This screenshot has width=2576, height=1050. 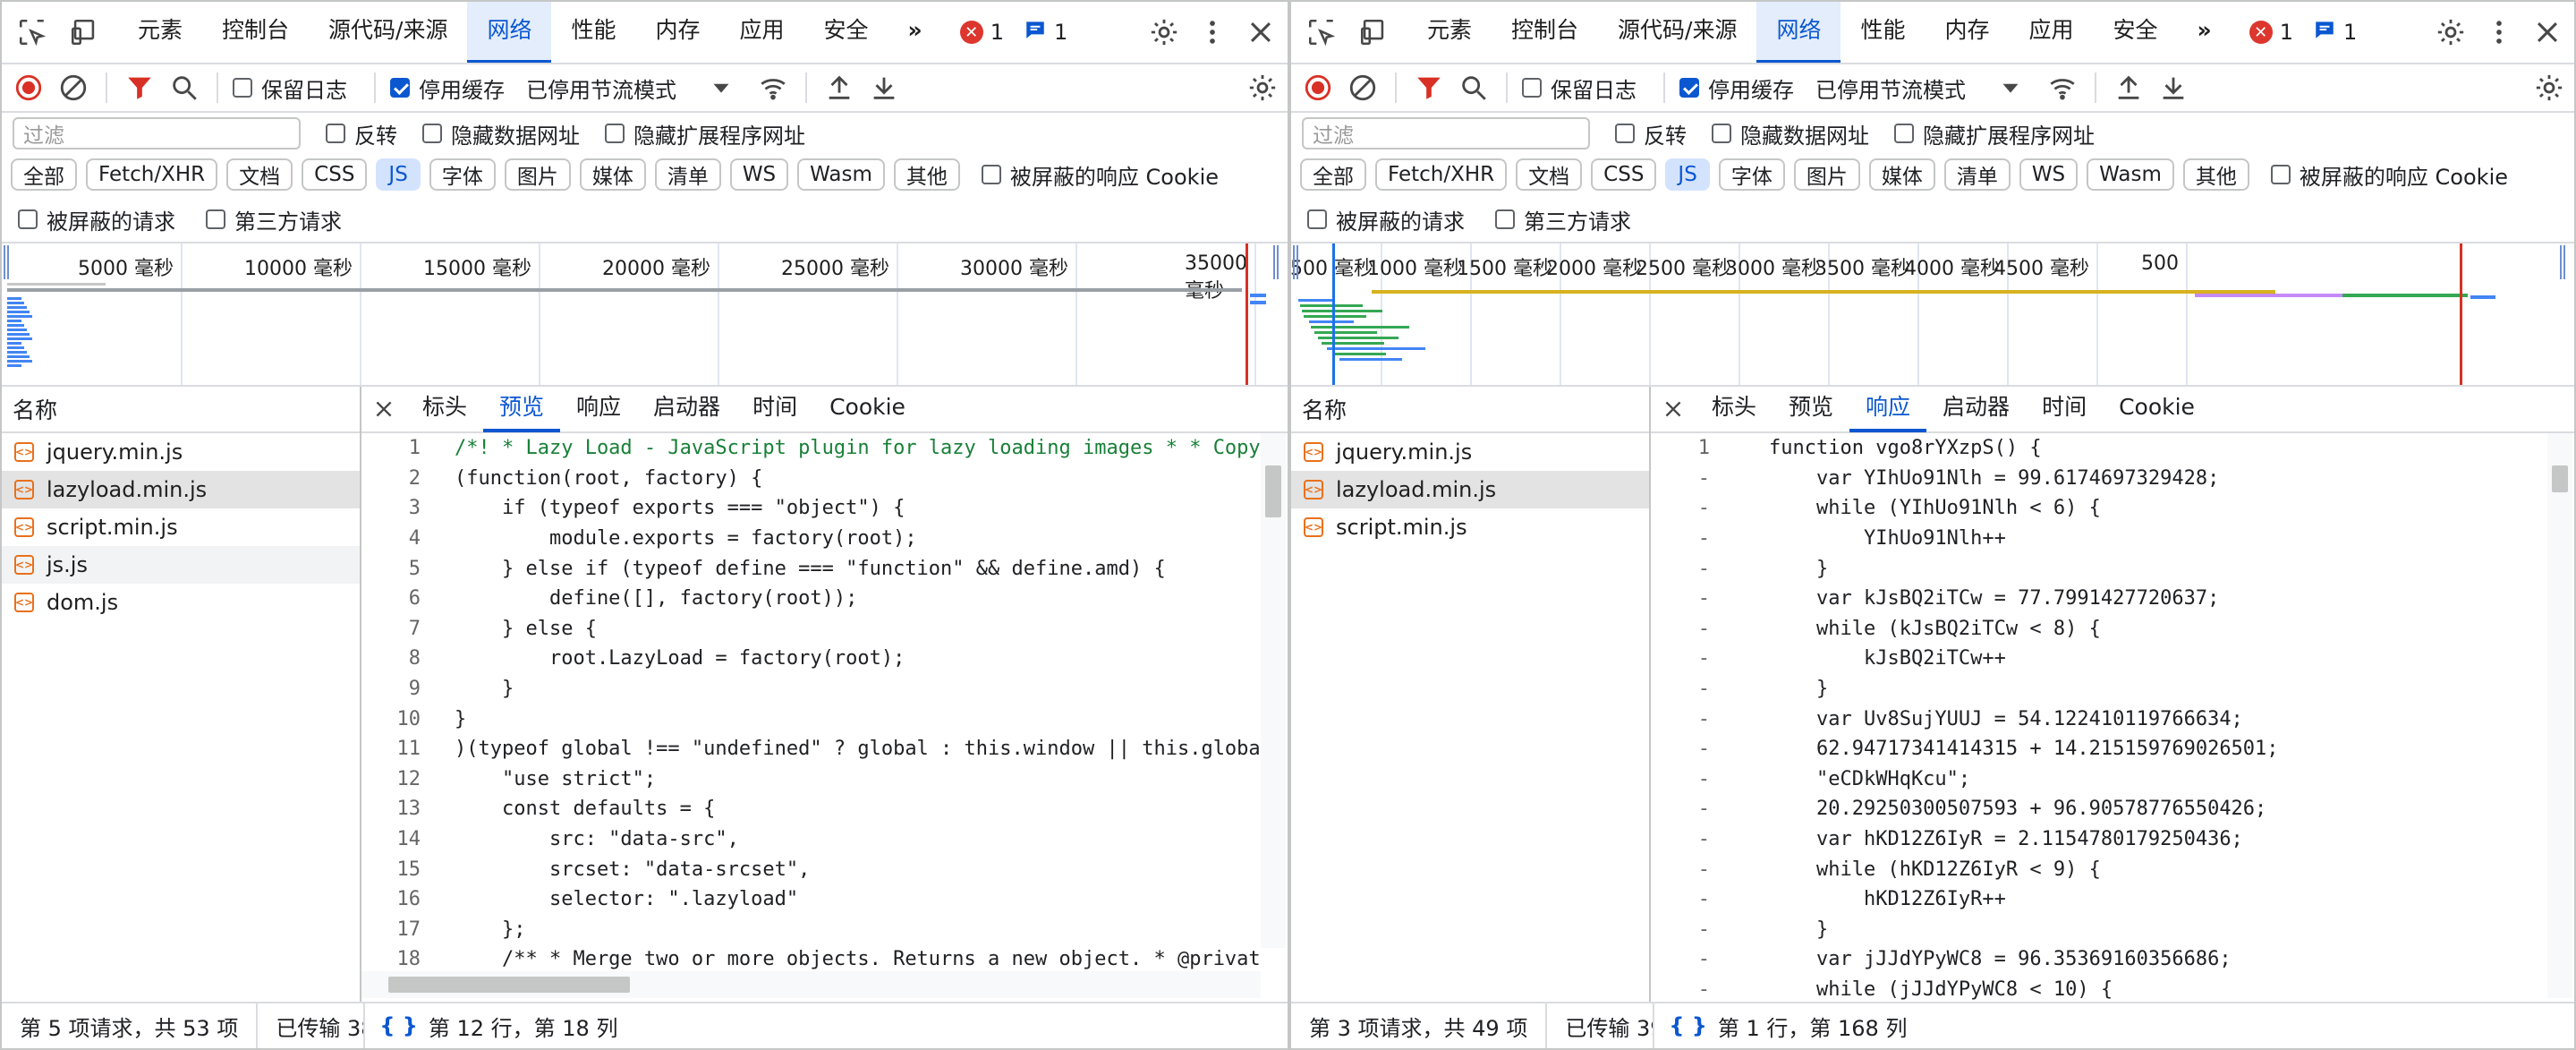 What do you see at coordinates (1902, 174) in the screenshot?
I see `type-filter-7: 媒体` at bounding box center [1902, 174].